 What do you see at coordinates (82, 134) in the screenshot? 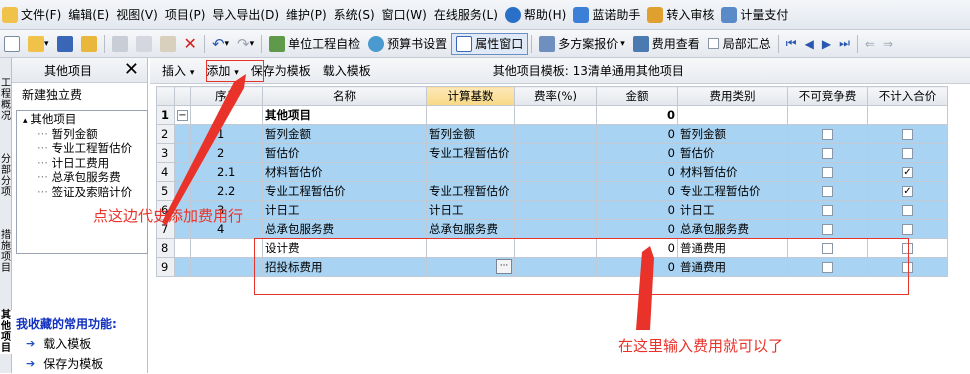
I see `tree-node: ··· 暂列金额` at bounding box center [82, 134].